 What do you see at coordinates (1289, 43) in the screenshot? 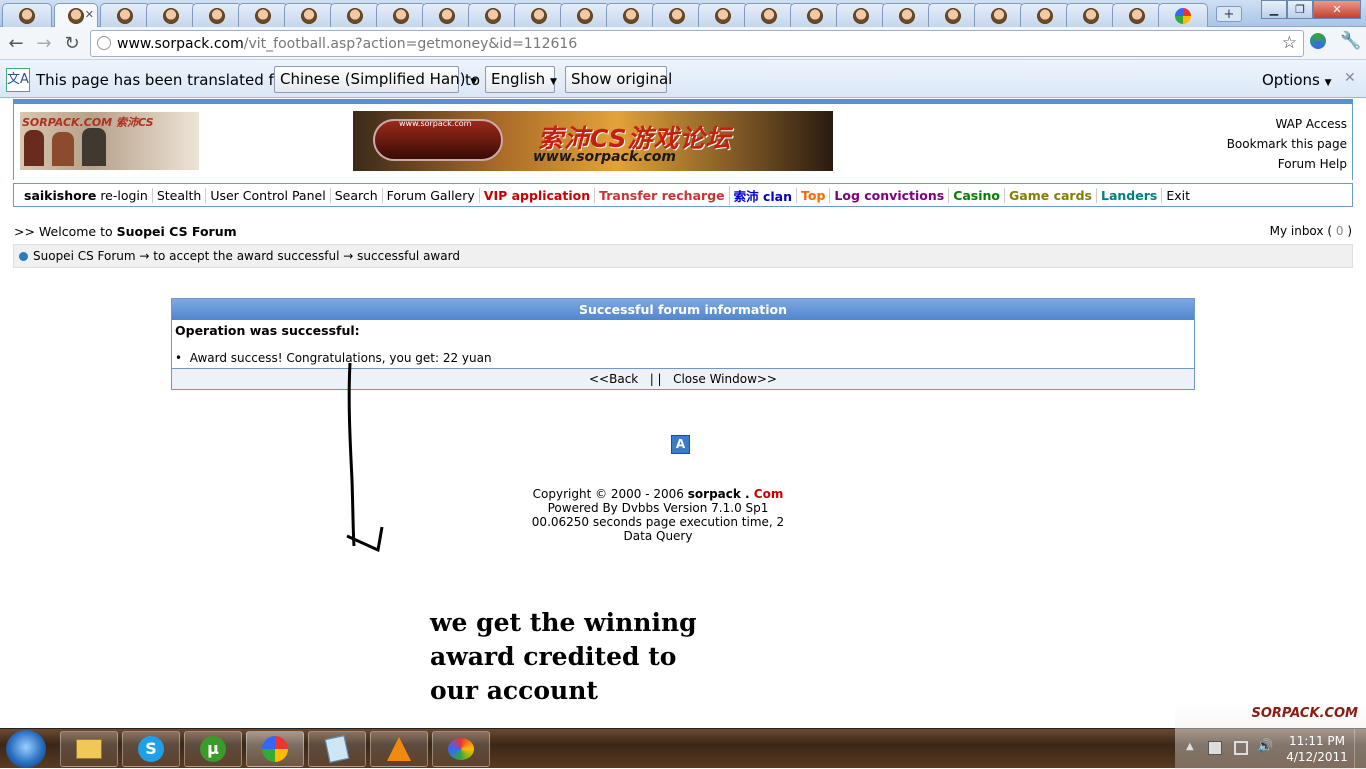
I see `bookmark-star-icon: ☆` at bounding box center [1289, 43].